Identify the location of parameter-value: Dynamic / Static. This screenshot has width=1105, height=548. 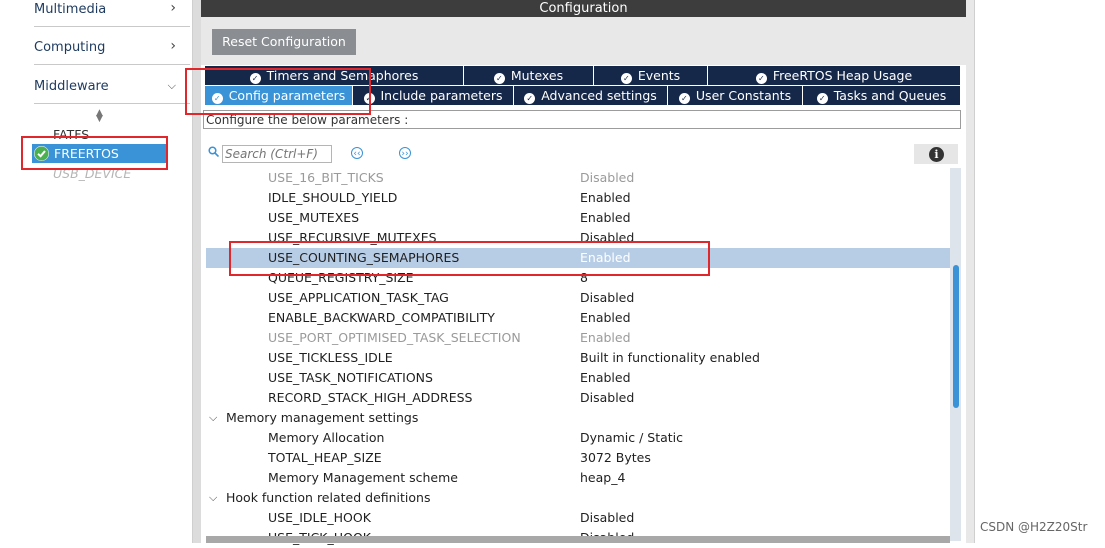
(631, 438).